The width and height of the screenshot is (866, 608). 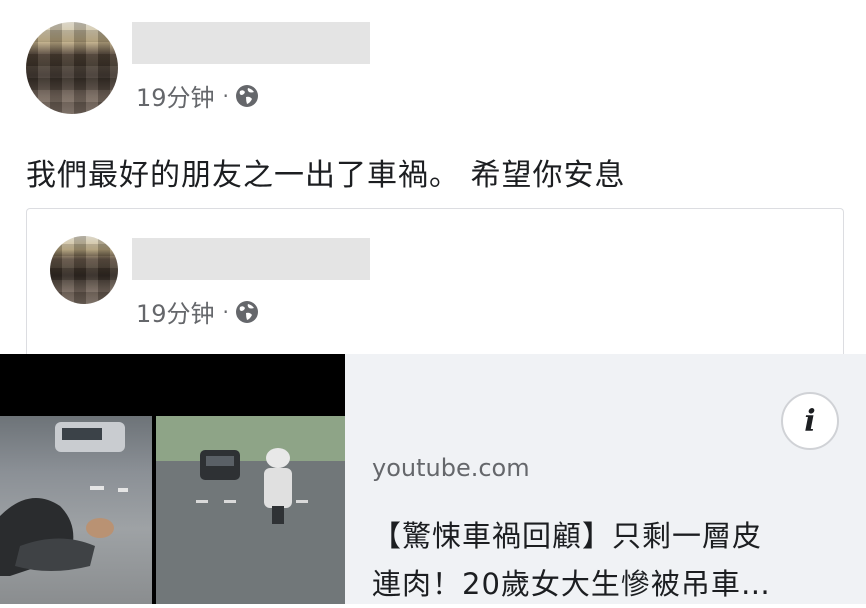 What do you see at coordinates (326, 175) in the screenshot?
I see `post-text: 我們最好的朋友之一出了車禍。 希望你安息` at bounding box center [326, 175].